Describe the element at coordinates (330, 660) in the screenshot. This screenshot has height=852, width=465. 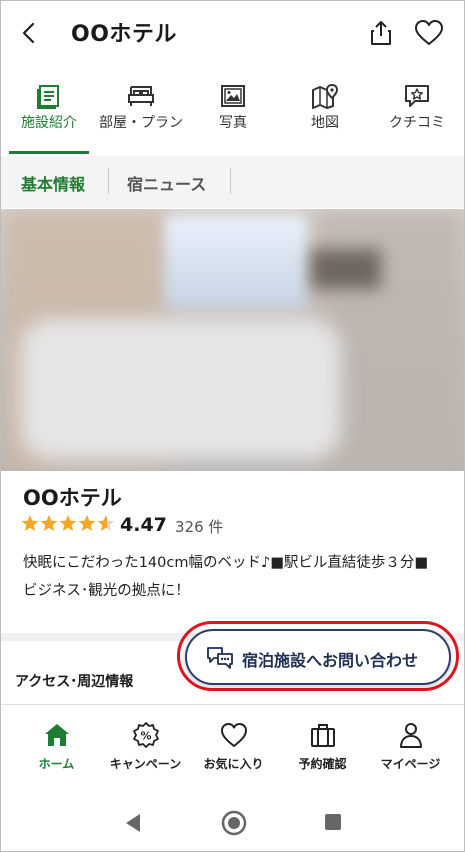
I see `contact-button-label: 宿泊施設へお問い合わせ` at that location.